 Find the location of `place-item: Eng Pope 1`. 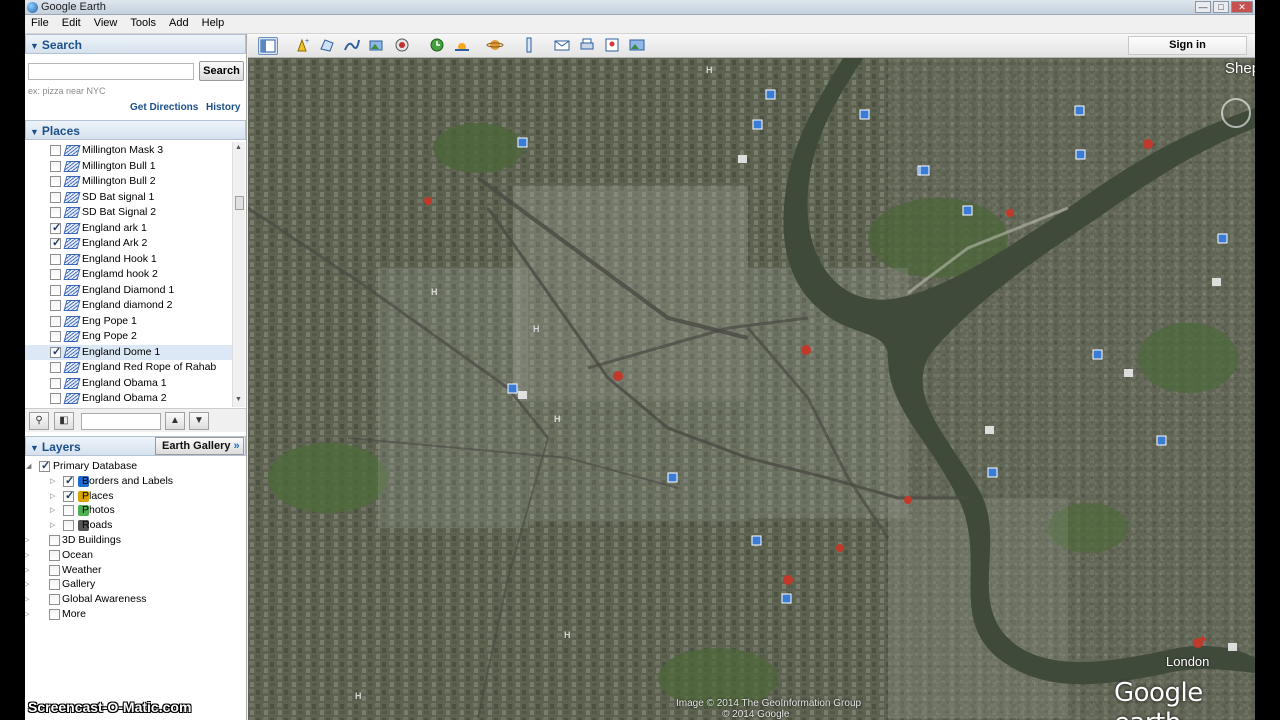

place-item: Eng Pope 1 is located at coordinates (129, 321).